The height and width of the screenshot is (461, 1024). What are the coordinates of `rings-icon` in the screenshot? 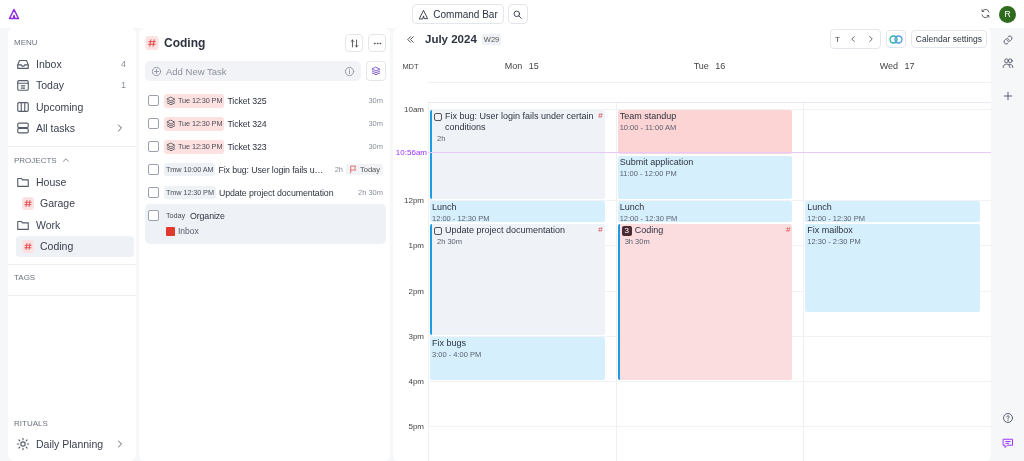 It's located at (895, 39).